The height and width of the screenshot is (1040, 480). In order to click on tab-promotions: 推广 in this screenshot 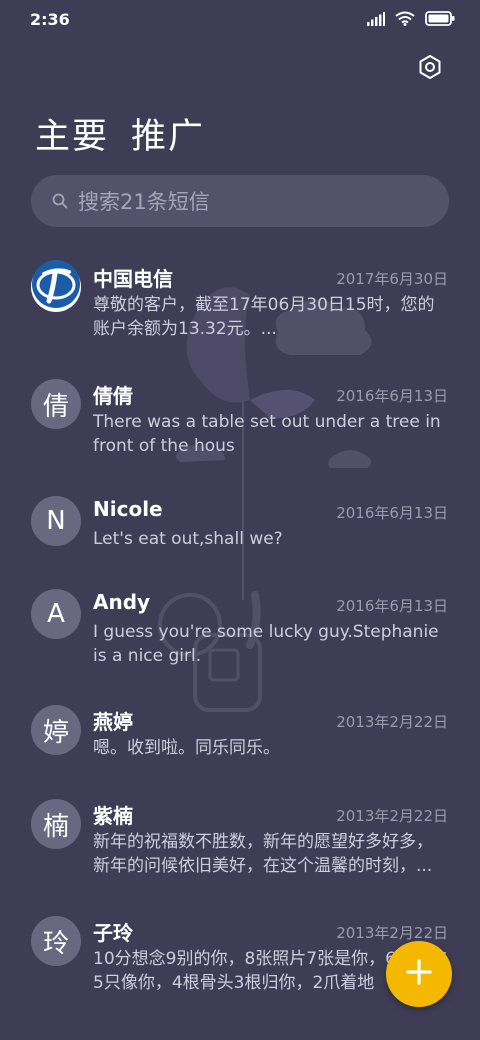, I will do `click(168, 133)`.